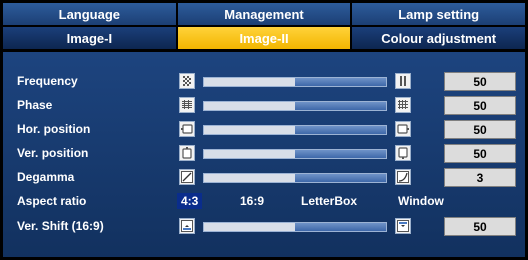 This screenshot has width=528, height=260. I want to click on hor-position-row: Hor. position 50, so click(264, 129).